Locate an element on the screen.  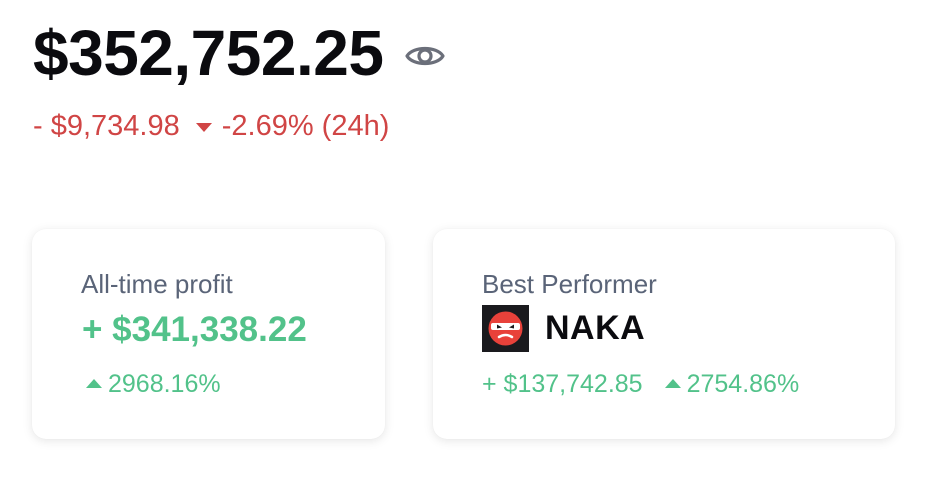
balance-header: $352,752.25 is located at coordinates (239, 53).